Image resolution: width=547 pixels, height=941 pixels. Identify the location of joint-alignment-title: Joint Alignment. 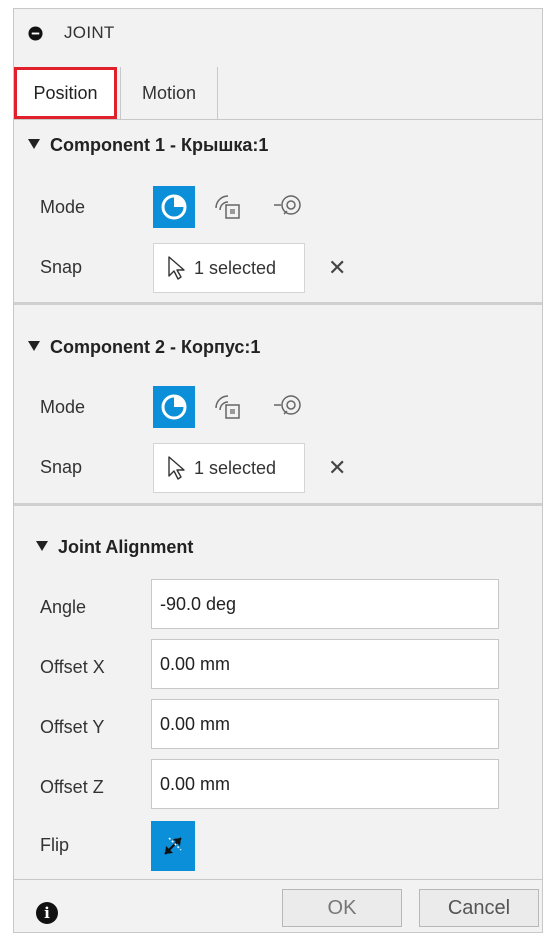
(126, 547).